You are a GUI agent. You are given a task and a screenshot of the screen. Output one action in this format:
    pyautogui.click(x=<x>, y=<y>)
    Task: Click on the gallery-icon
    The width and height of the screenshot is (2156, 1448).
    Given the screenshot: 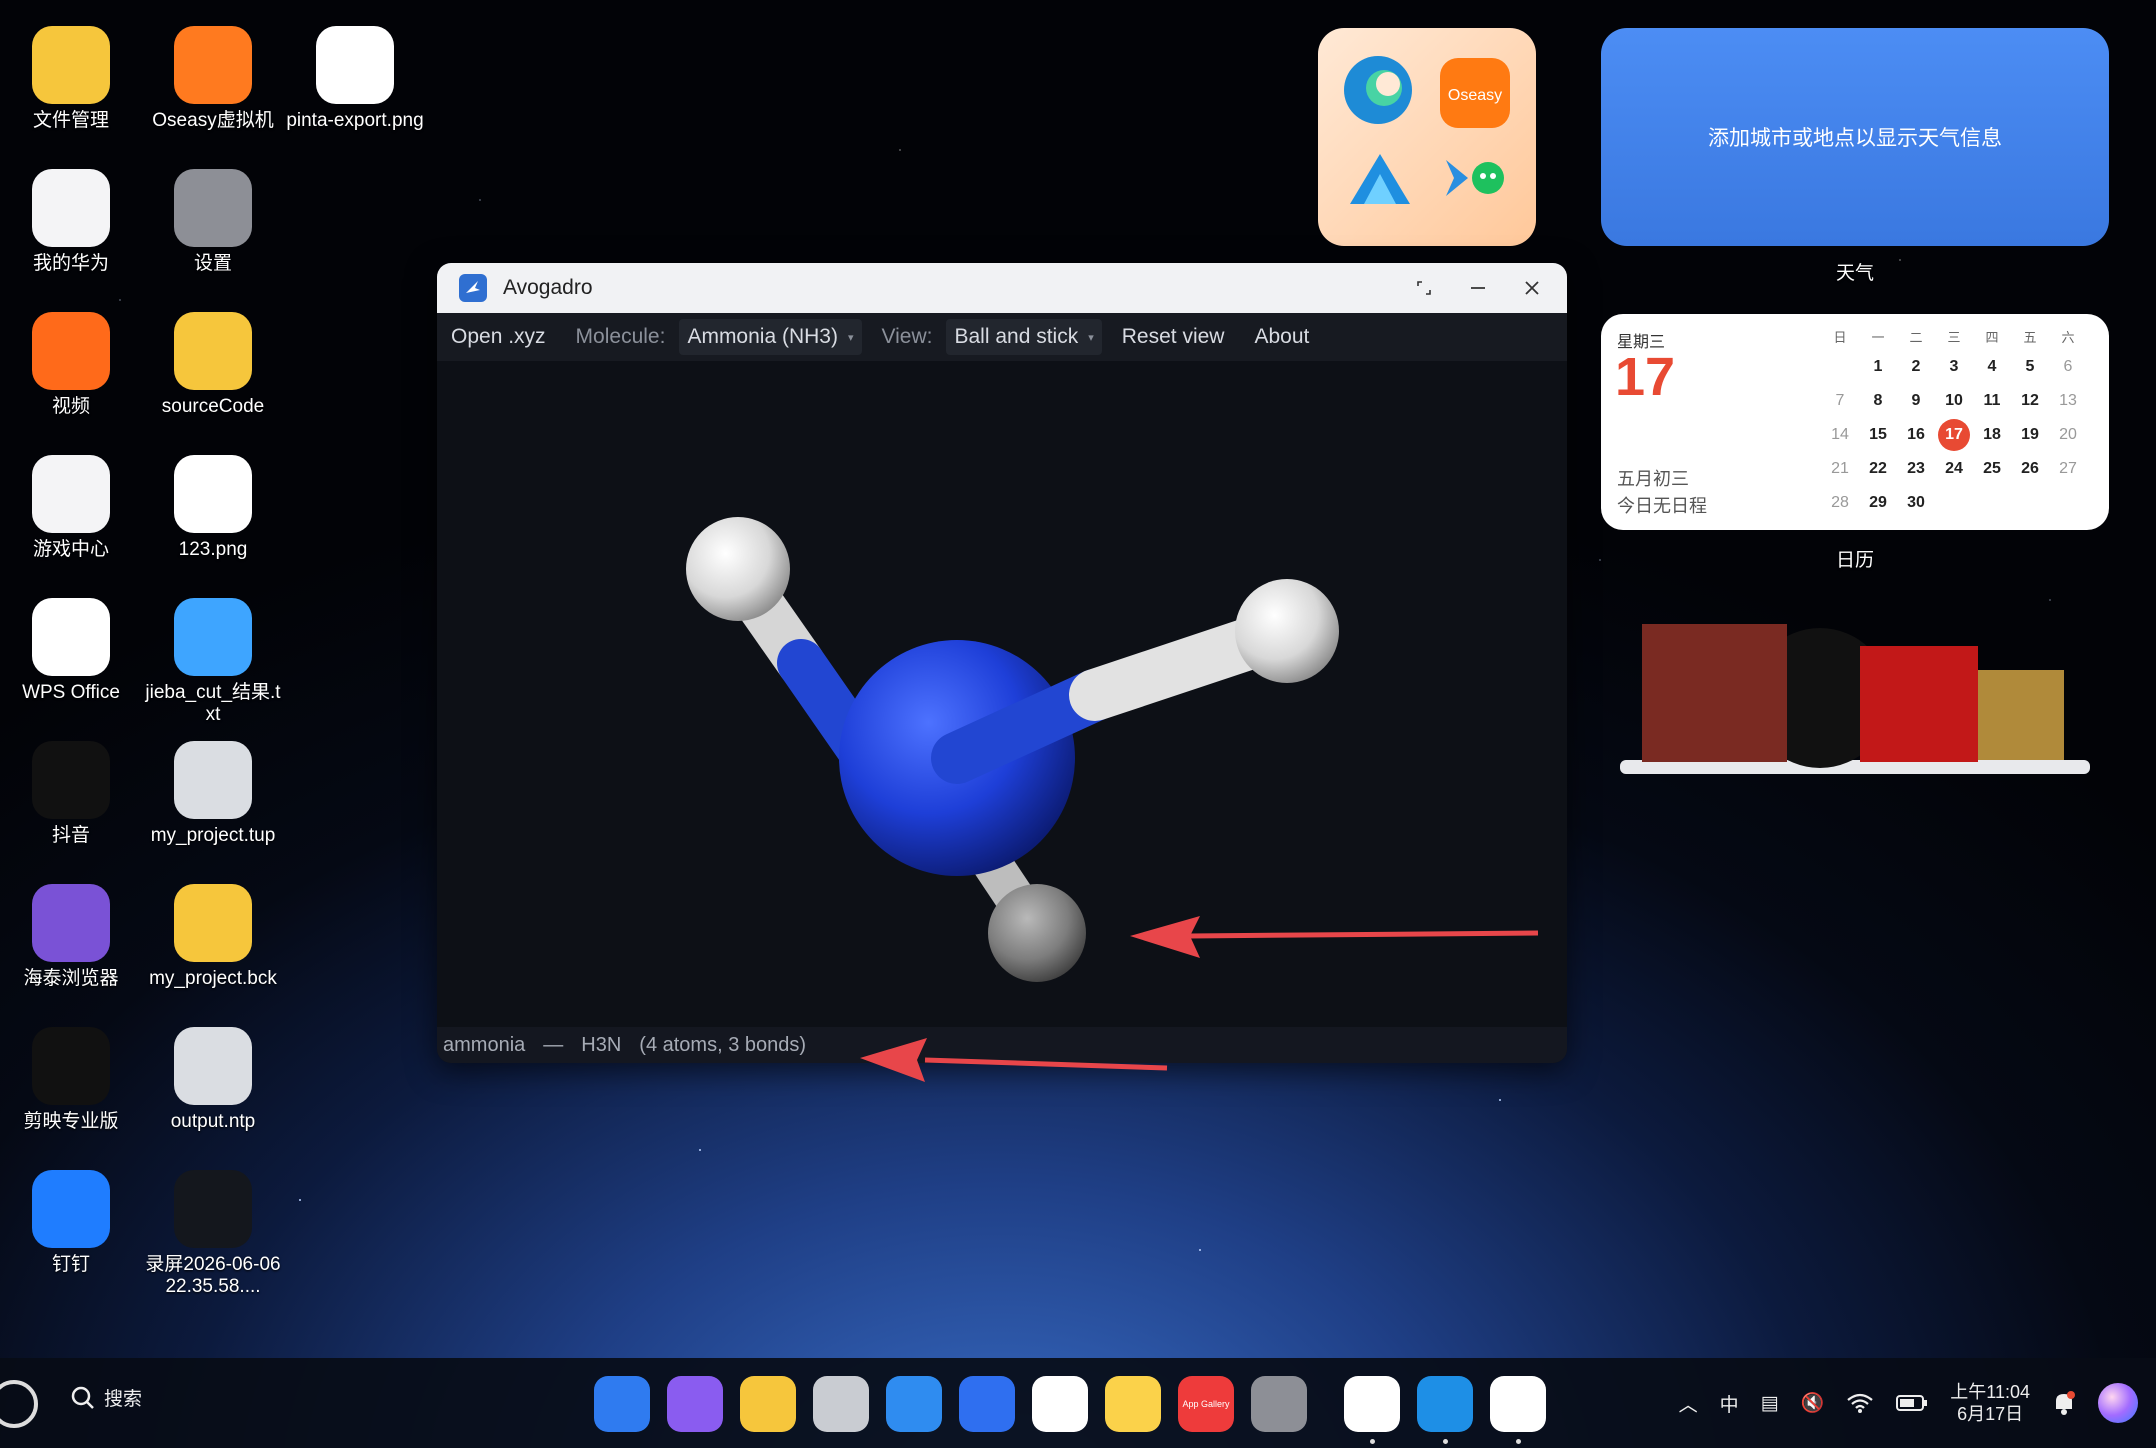 What is the action you would take?
    pyautogui.click(x=1060, y=1404)
    